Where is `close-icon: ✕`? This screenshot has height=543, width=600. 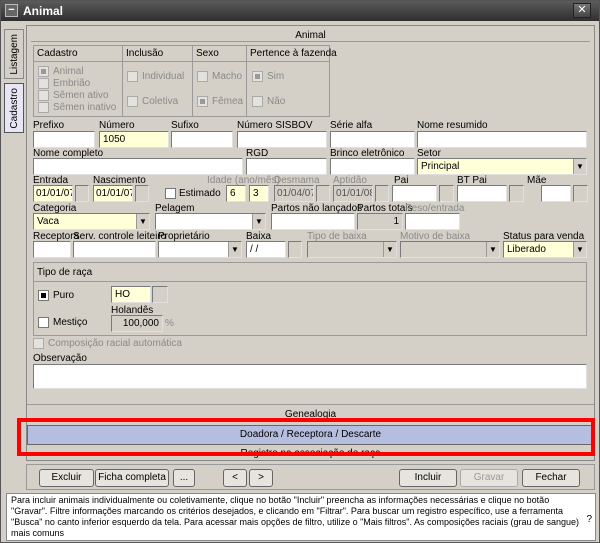
close-icon: ✕ is located at coordinates (582, 10).